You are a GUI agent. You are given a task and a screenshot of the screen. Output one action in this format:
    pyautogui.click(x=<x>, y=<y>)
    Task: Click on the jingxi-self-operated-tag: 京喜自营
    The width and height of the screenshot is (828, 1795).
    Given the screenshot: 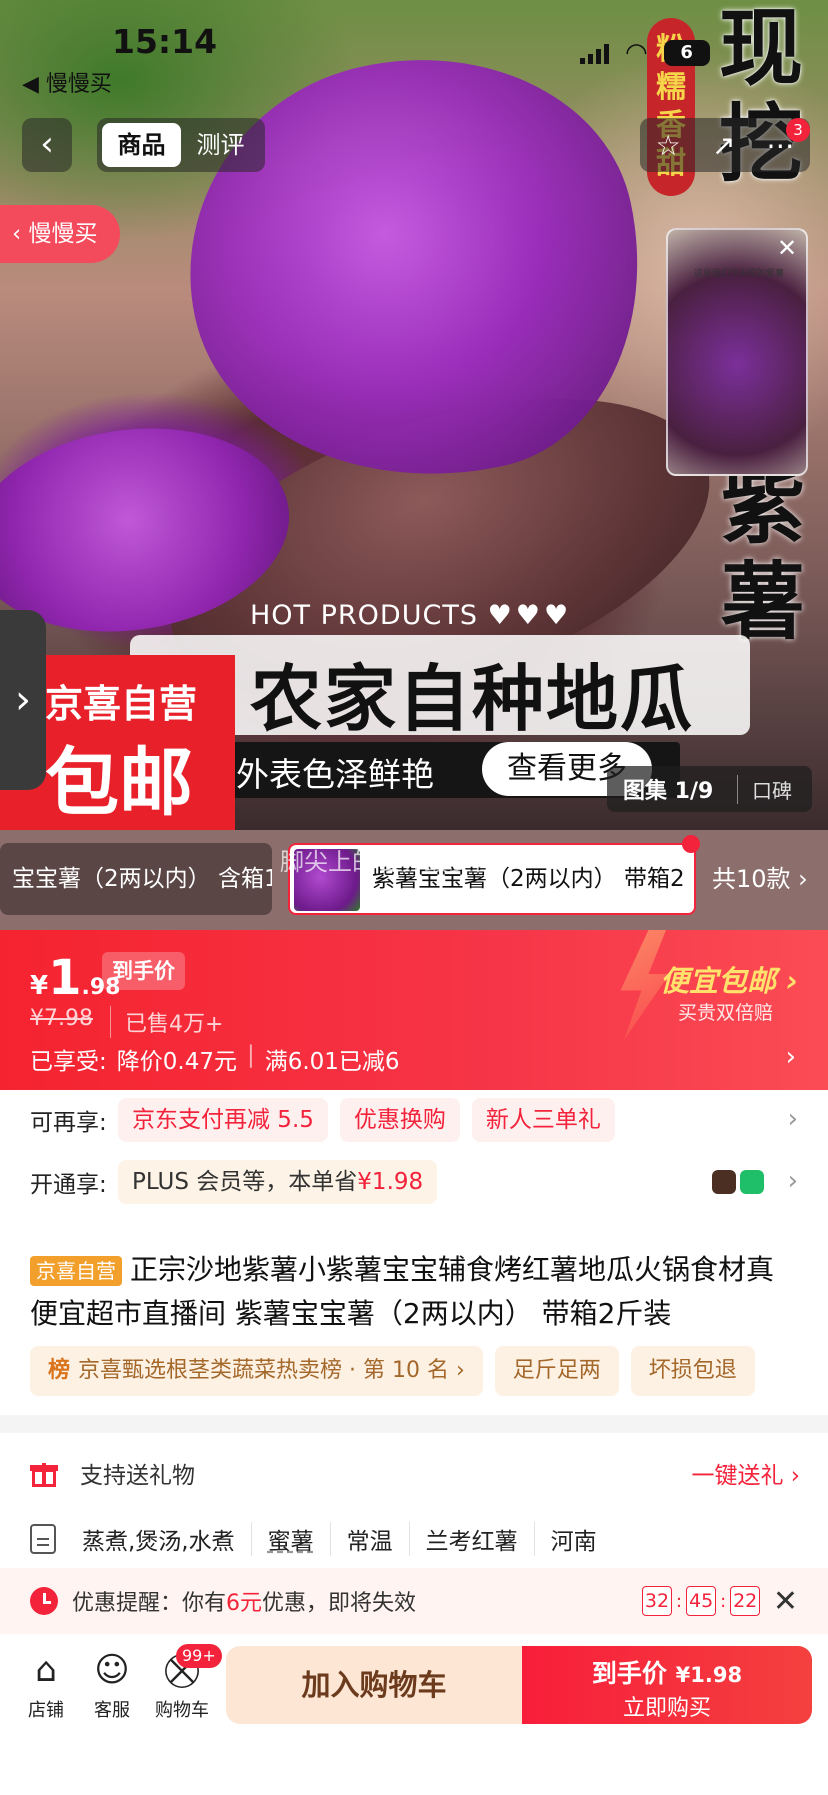 What is the action you would take?
    pyautogui.click(x=76, y=1271)
    